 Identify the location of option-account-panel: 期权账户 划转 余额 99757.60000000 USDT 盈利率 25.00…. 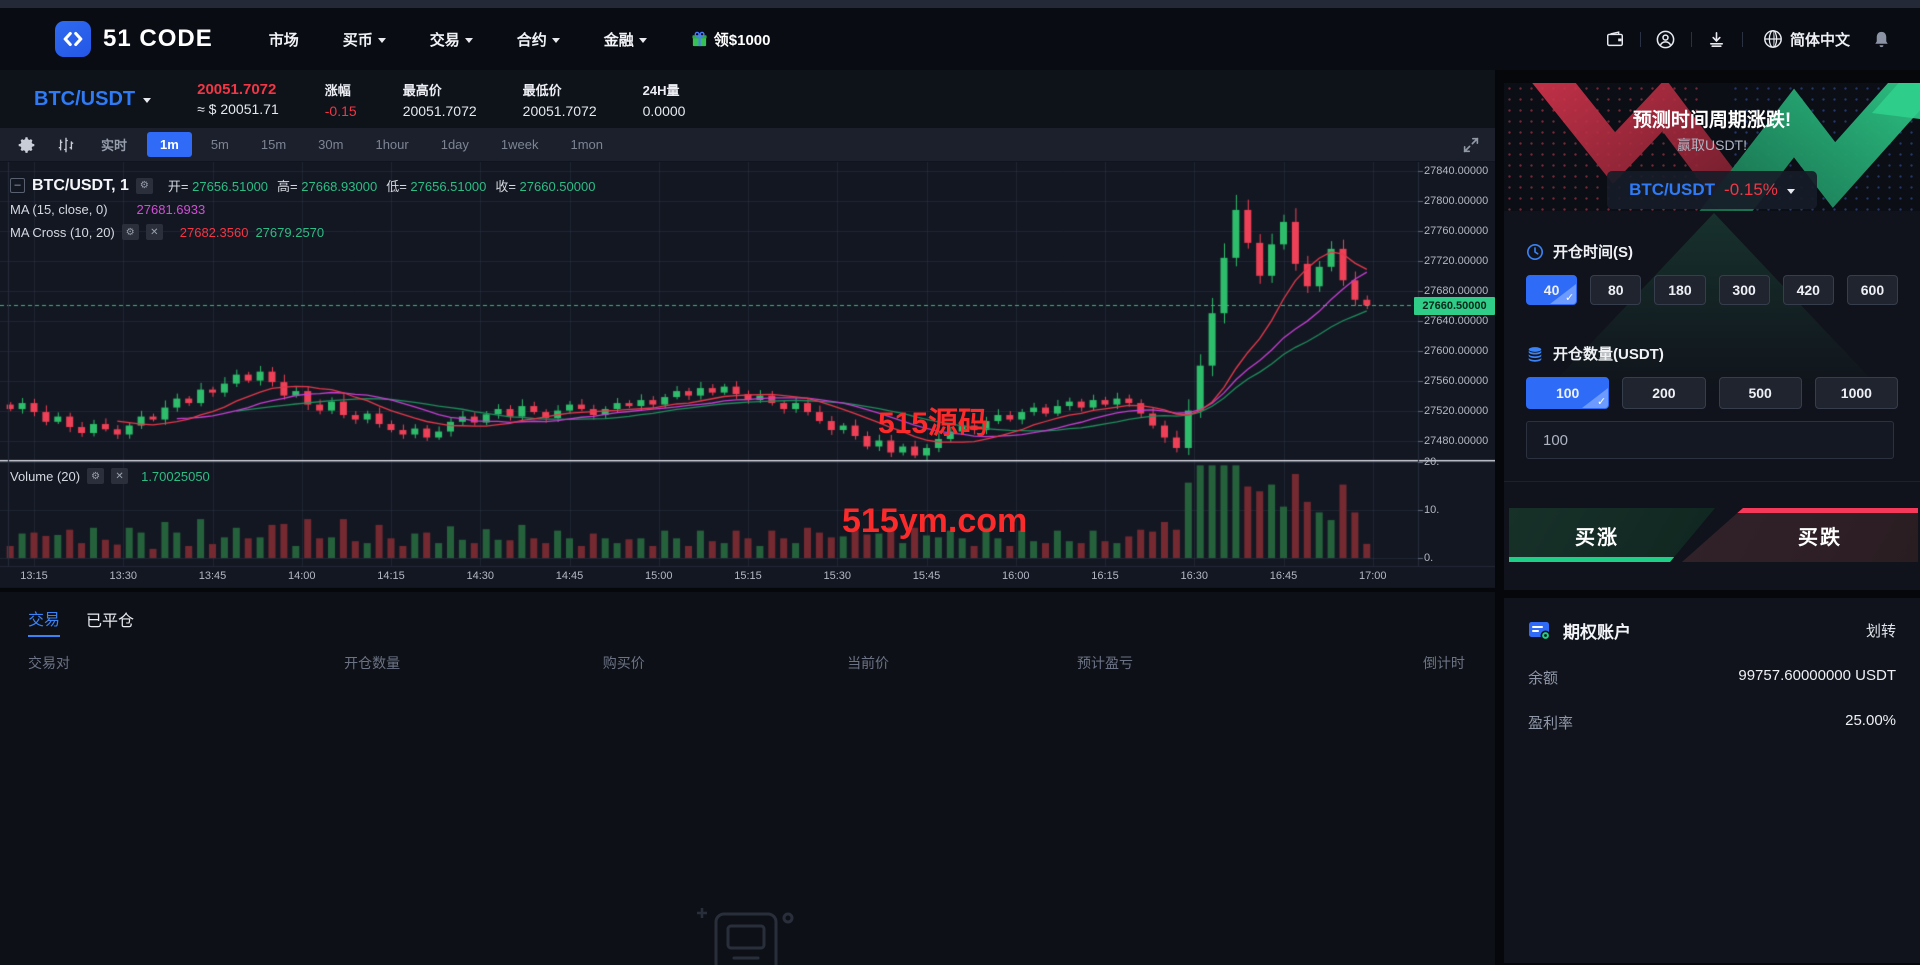
(1712, 780).